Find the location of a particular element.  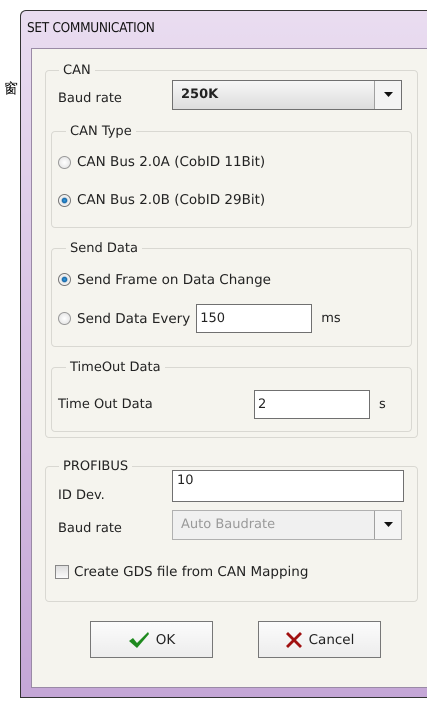

cross-icon is located at coordinates (293, 639).